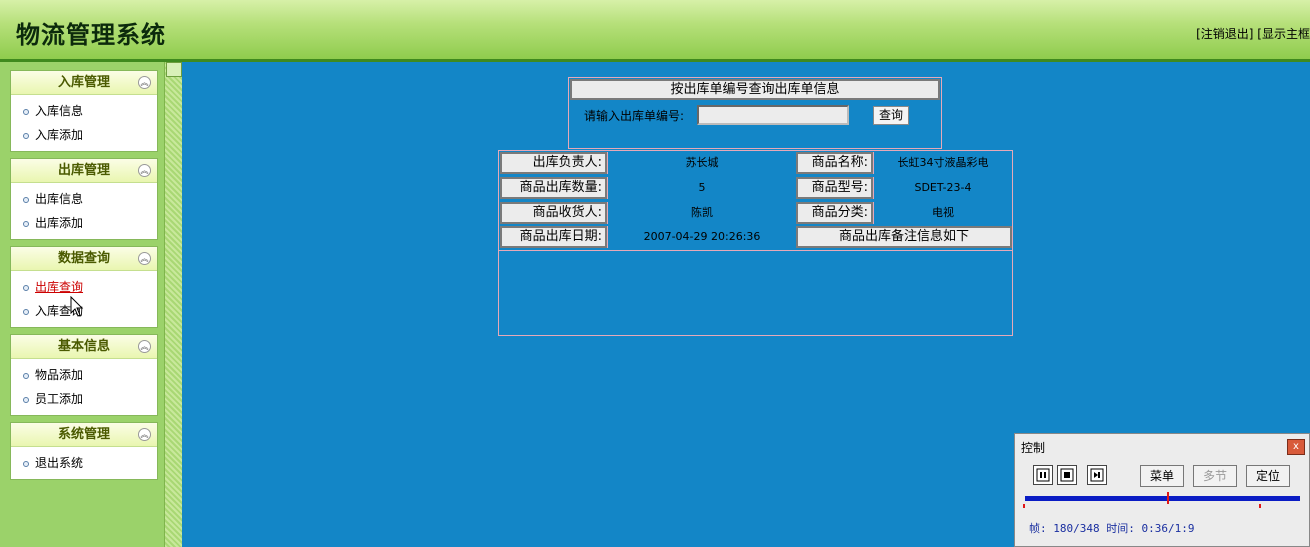 This screenshot has height=547, width=1310. What do you see at coordinates (1260, 506) in the screenshot?
I see `progress-end-tick` at bounding box center [1260, 506].